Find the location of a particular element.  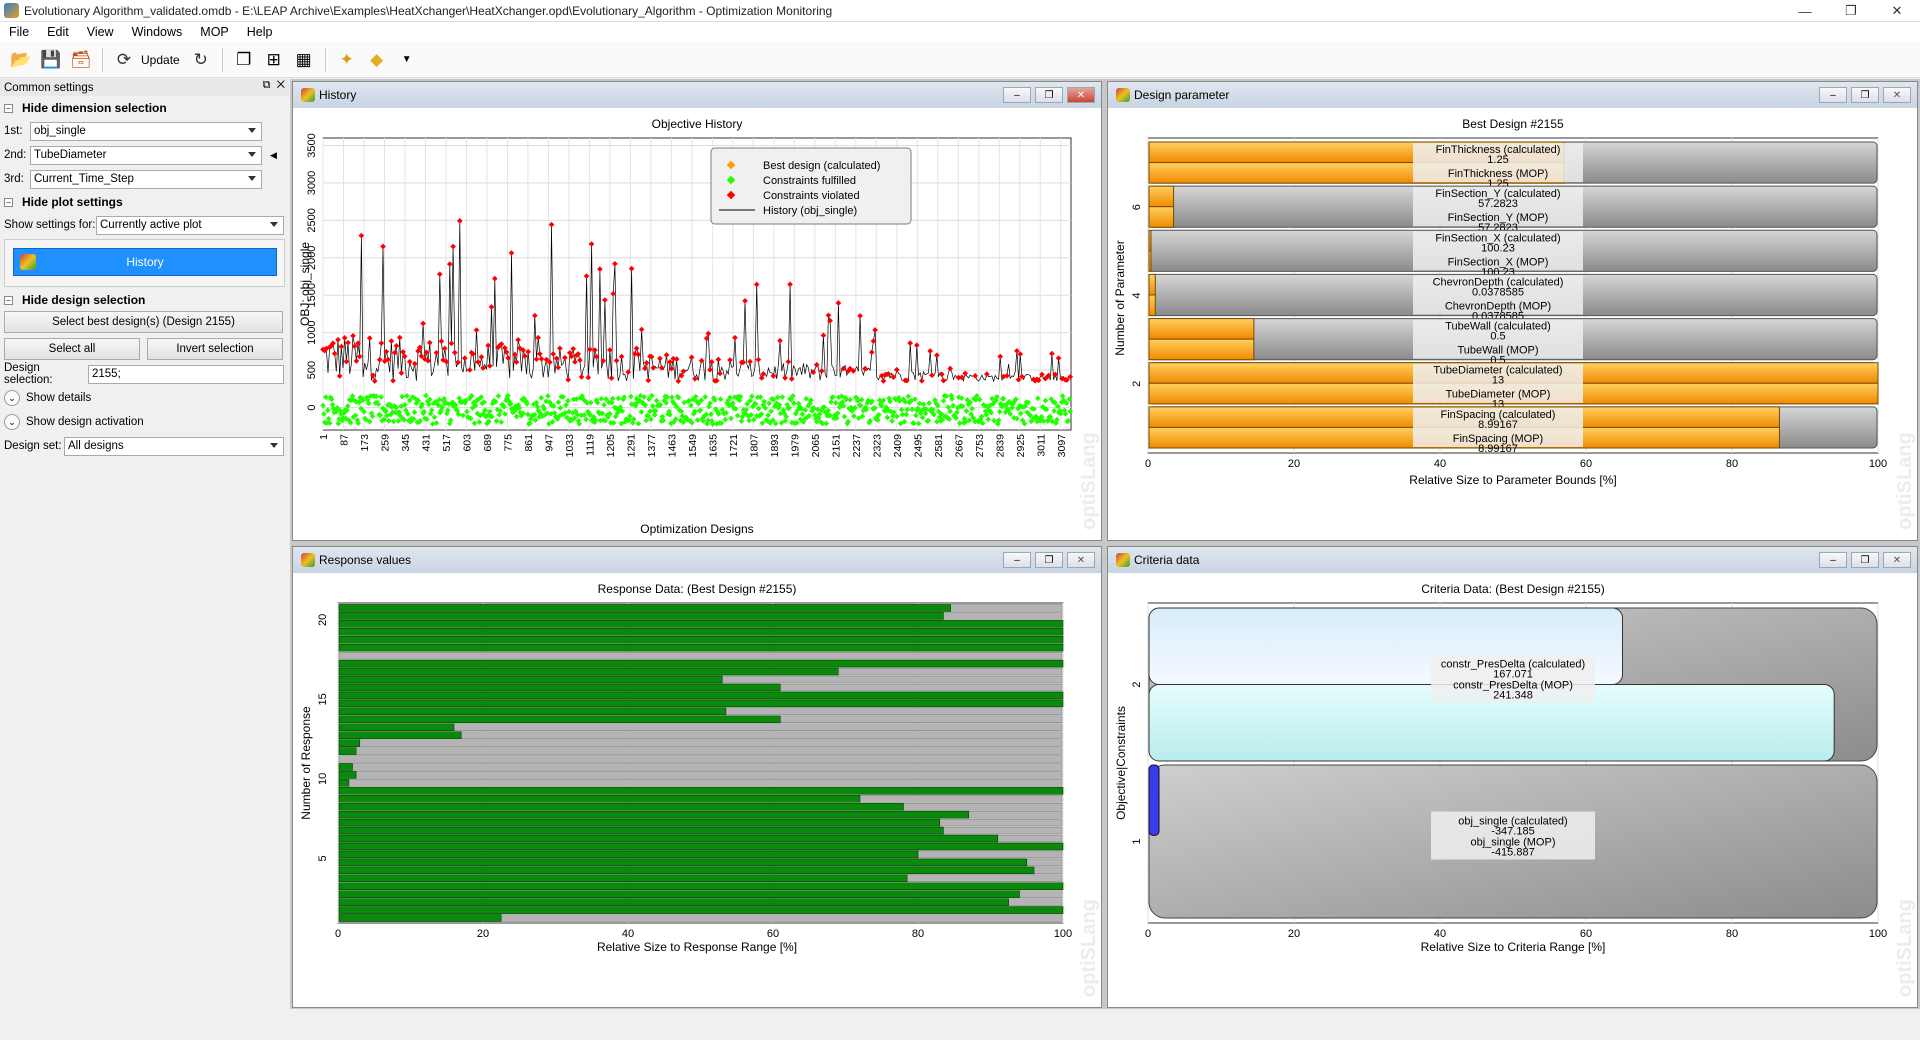

design-section-title: Hide design selection is located at coordinates (83, 300).